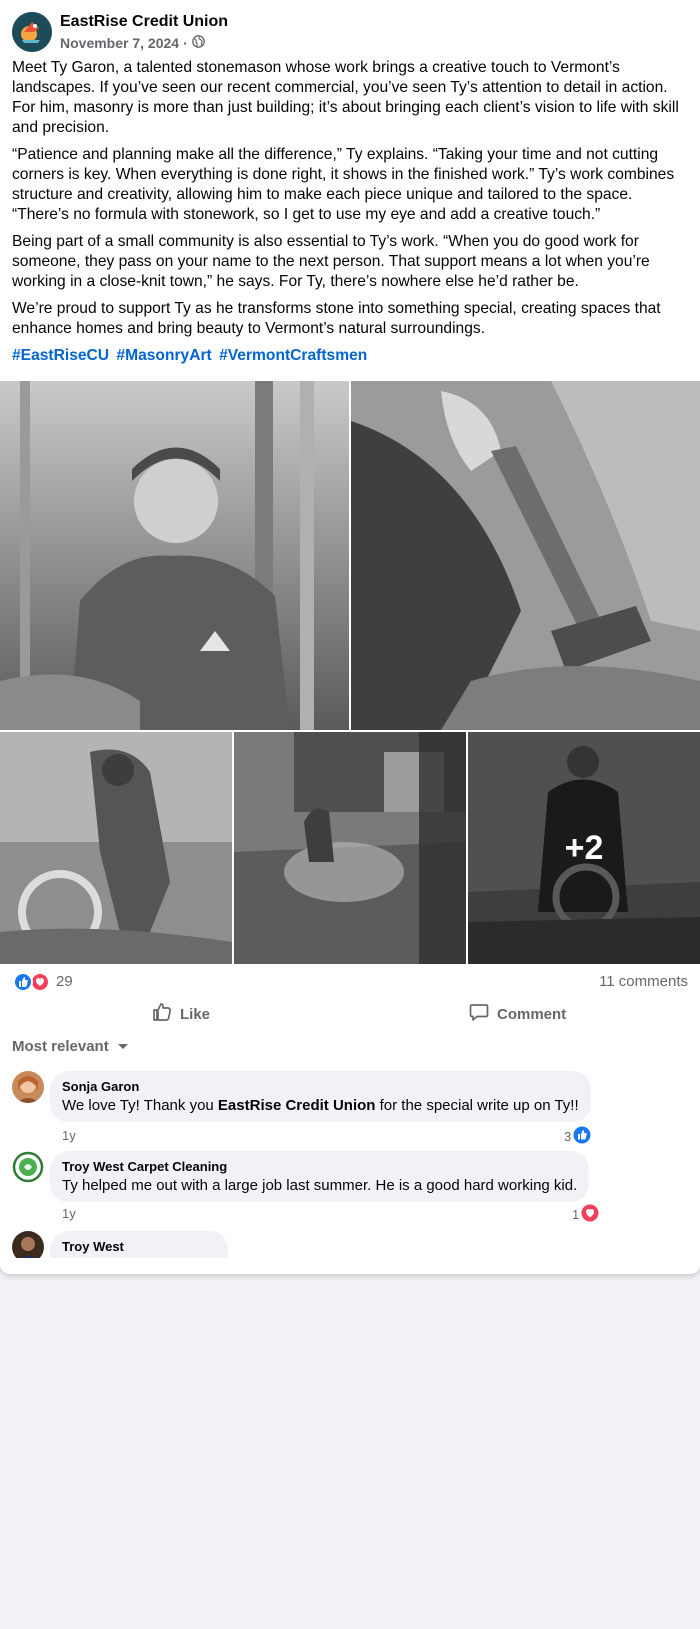 This screenshot has width=700, height=1629. I want to click on commenter-name: Troy West, so click(139, 1246).